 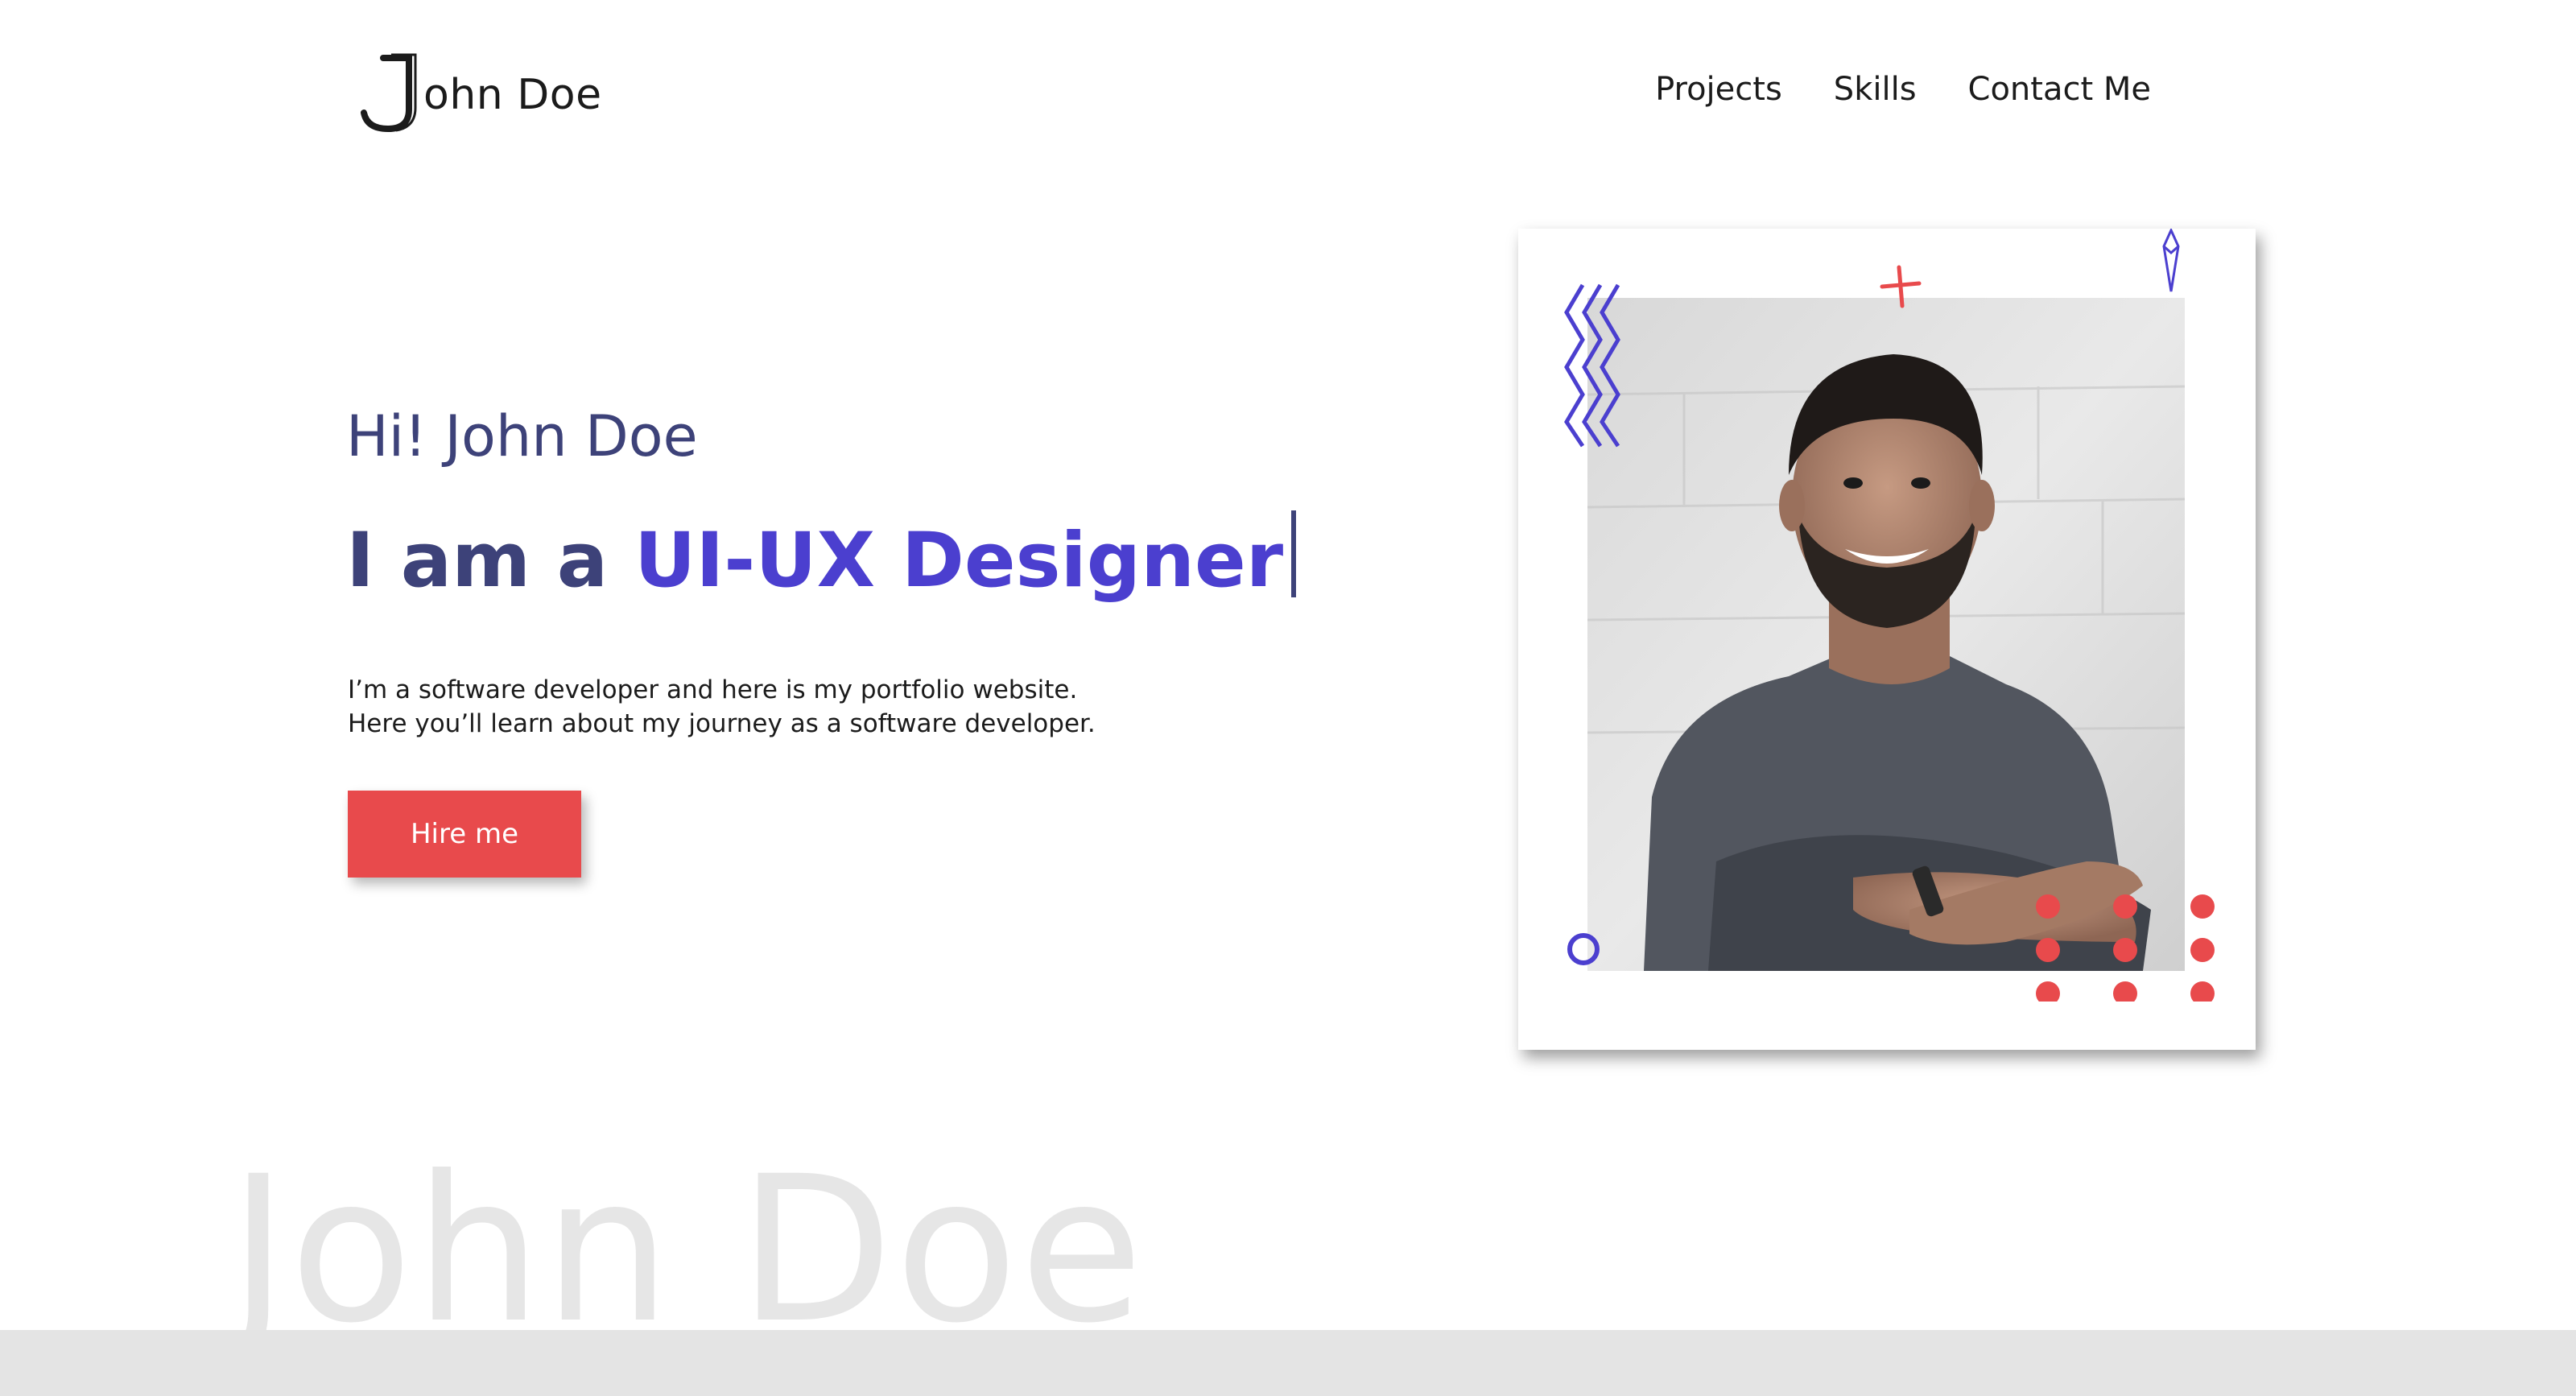 I want to click on zigzag-icon, so click(x=1592, y=365).